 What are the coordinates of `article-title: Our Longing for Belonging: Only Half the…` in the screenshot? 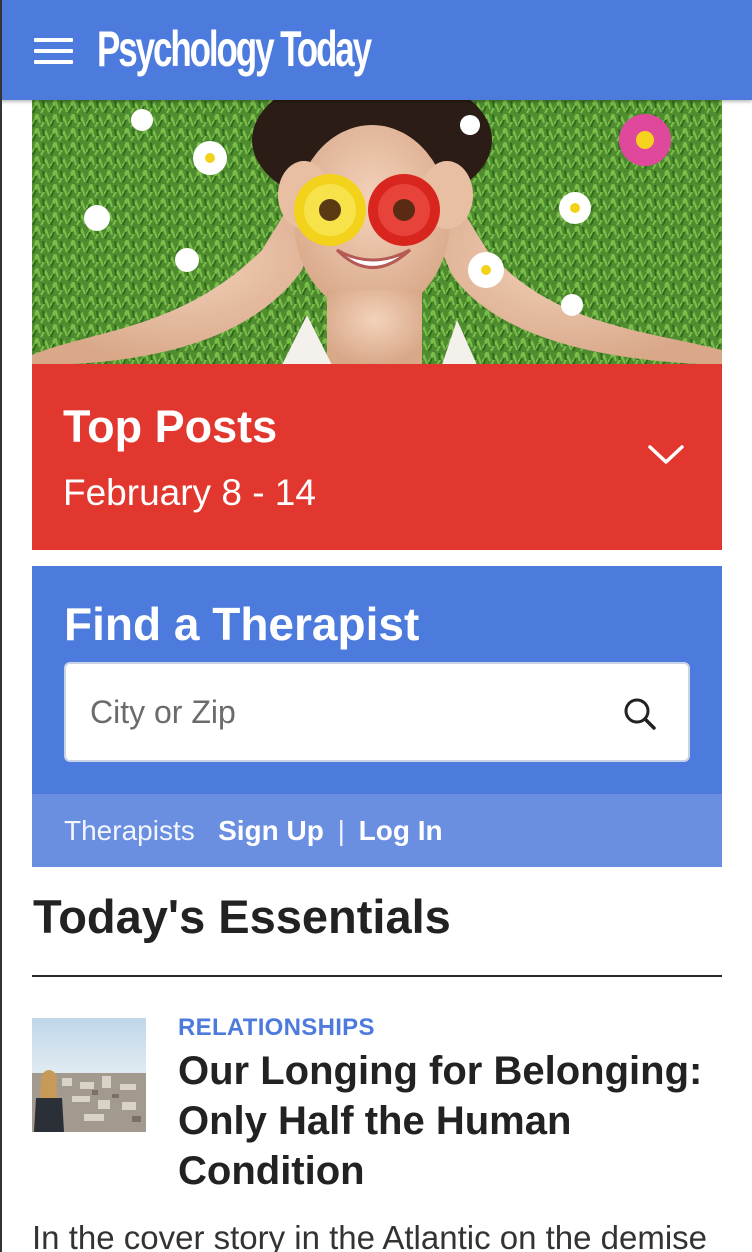 It's located at (448, 1121).